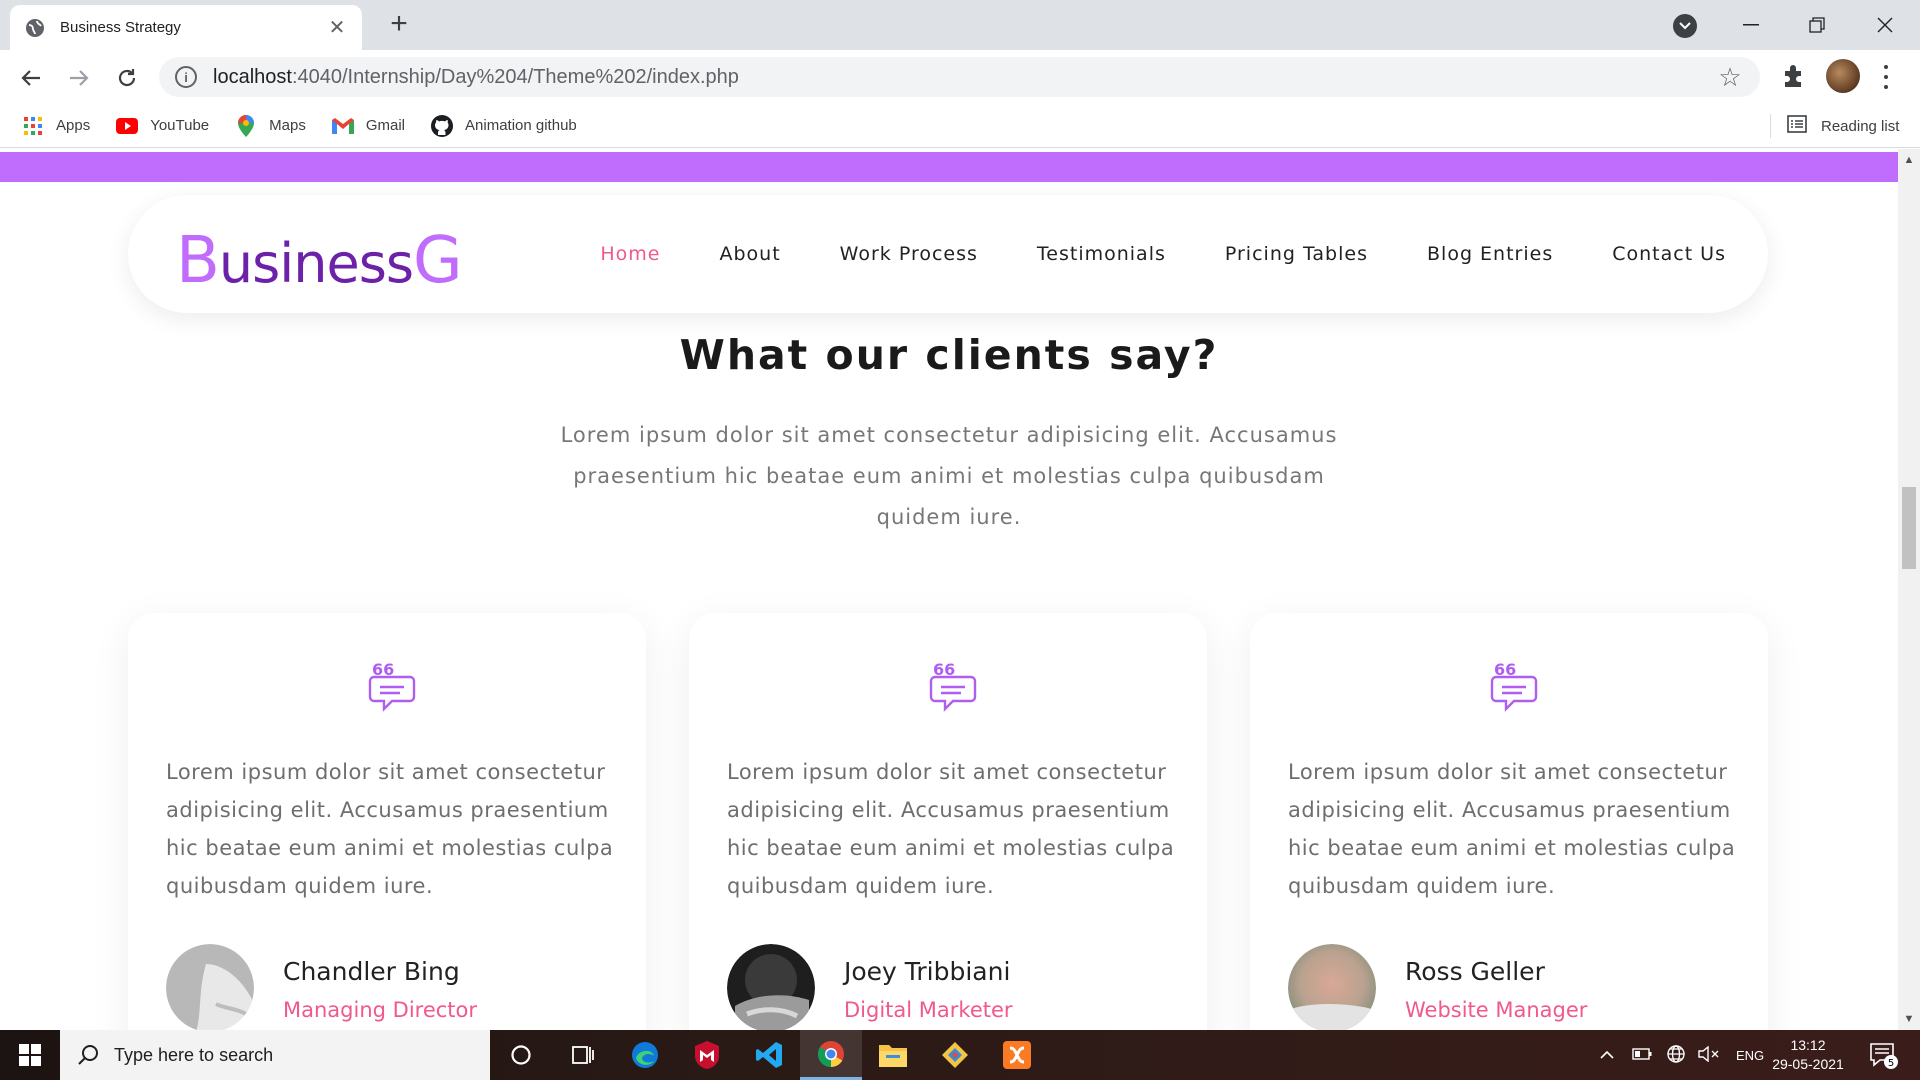 The image size is (1920, 1080). Describe the element at coordinates (31, 78) in the screenshot. I see `back-arrow-icon` at that location.